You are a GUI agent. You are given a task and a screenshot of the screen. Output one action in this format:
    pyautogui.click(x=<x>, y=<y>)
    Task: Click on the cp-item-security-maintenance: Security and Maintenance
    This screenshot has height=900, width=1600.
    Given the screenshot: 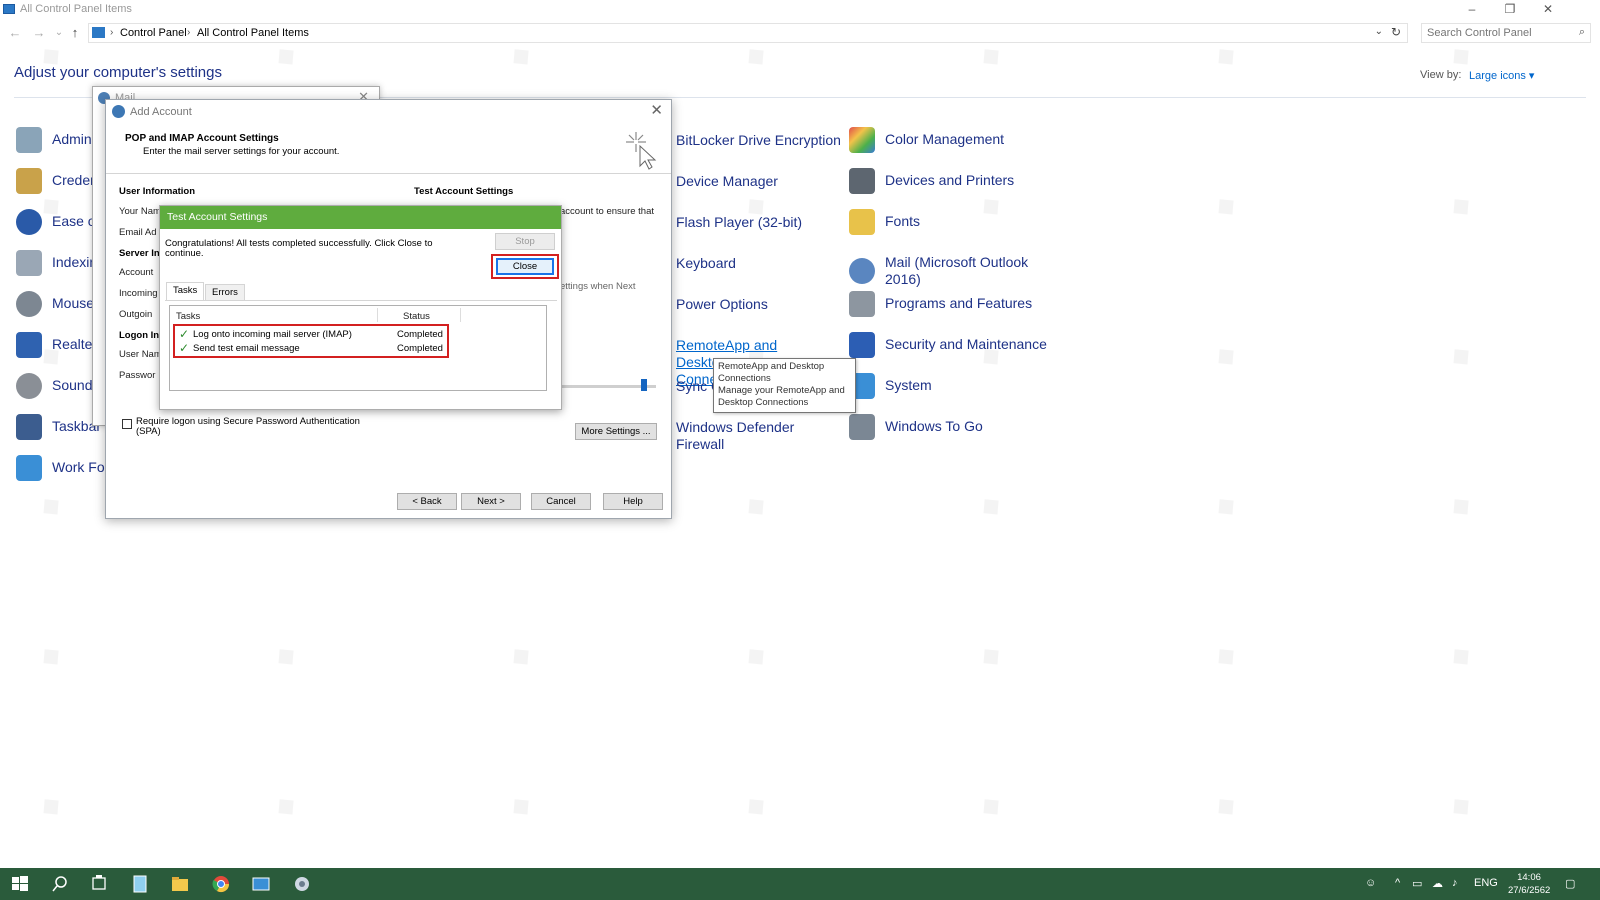 What is the action you would take?
    pyautogui.click(x=969, y=347)
    